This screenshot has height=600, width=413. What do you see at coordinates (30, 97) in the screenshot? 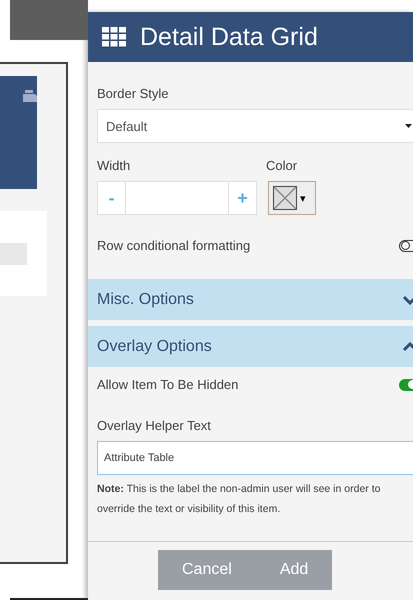
I see `printer-icon` at bounding box center [30, 97].